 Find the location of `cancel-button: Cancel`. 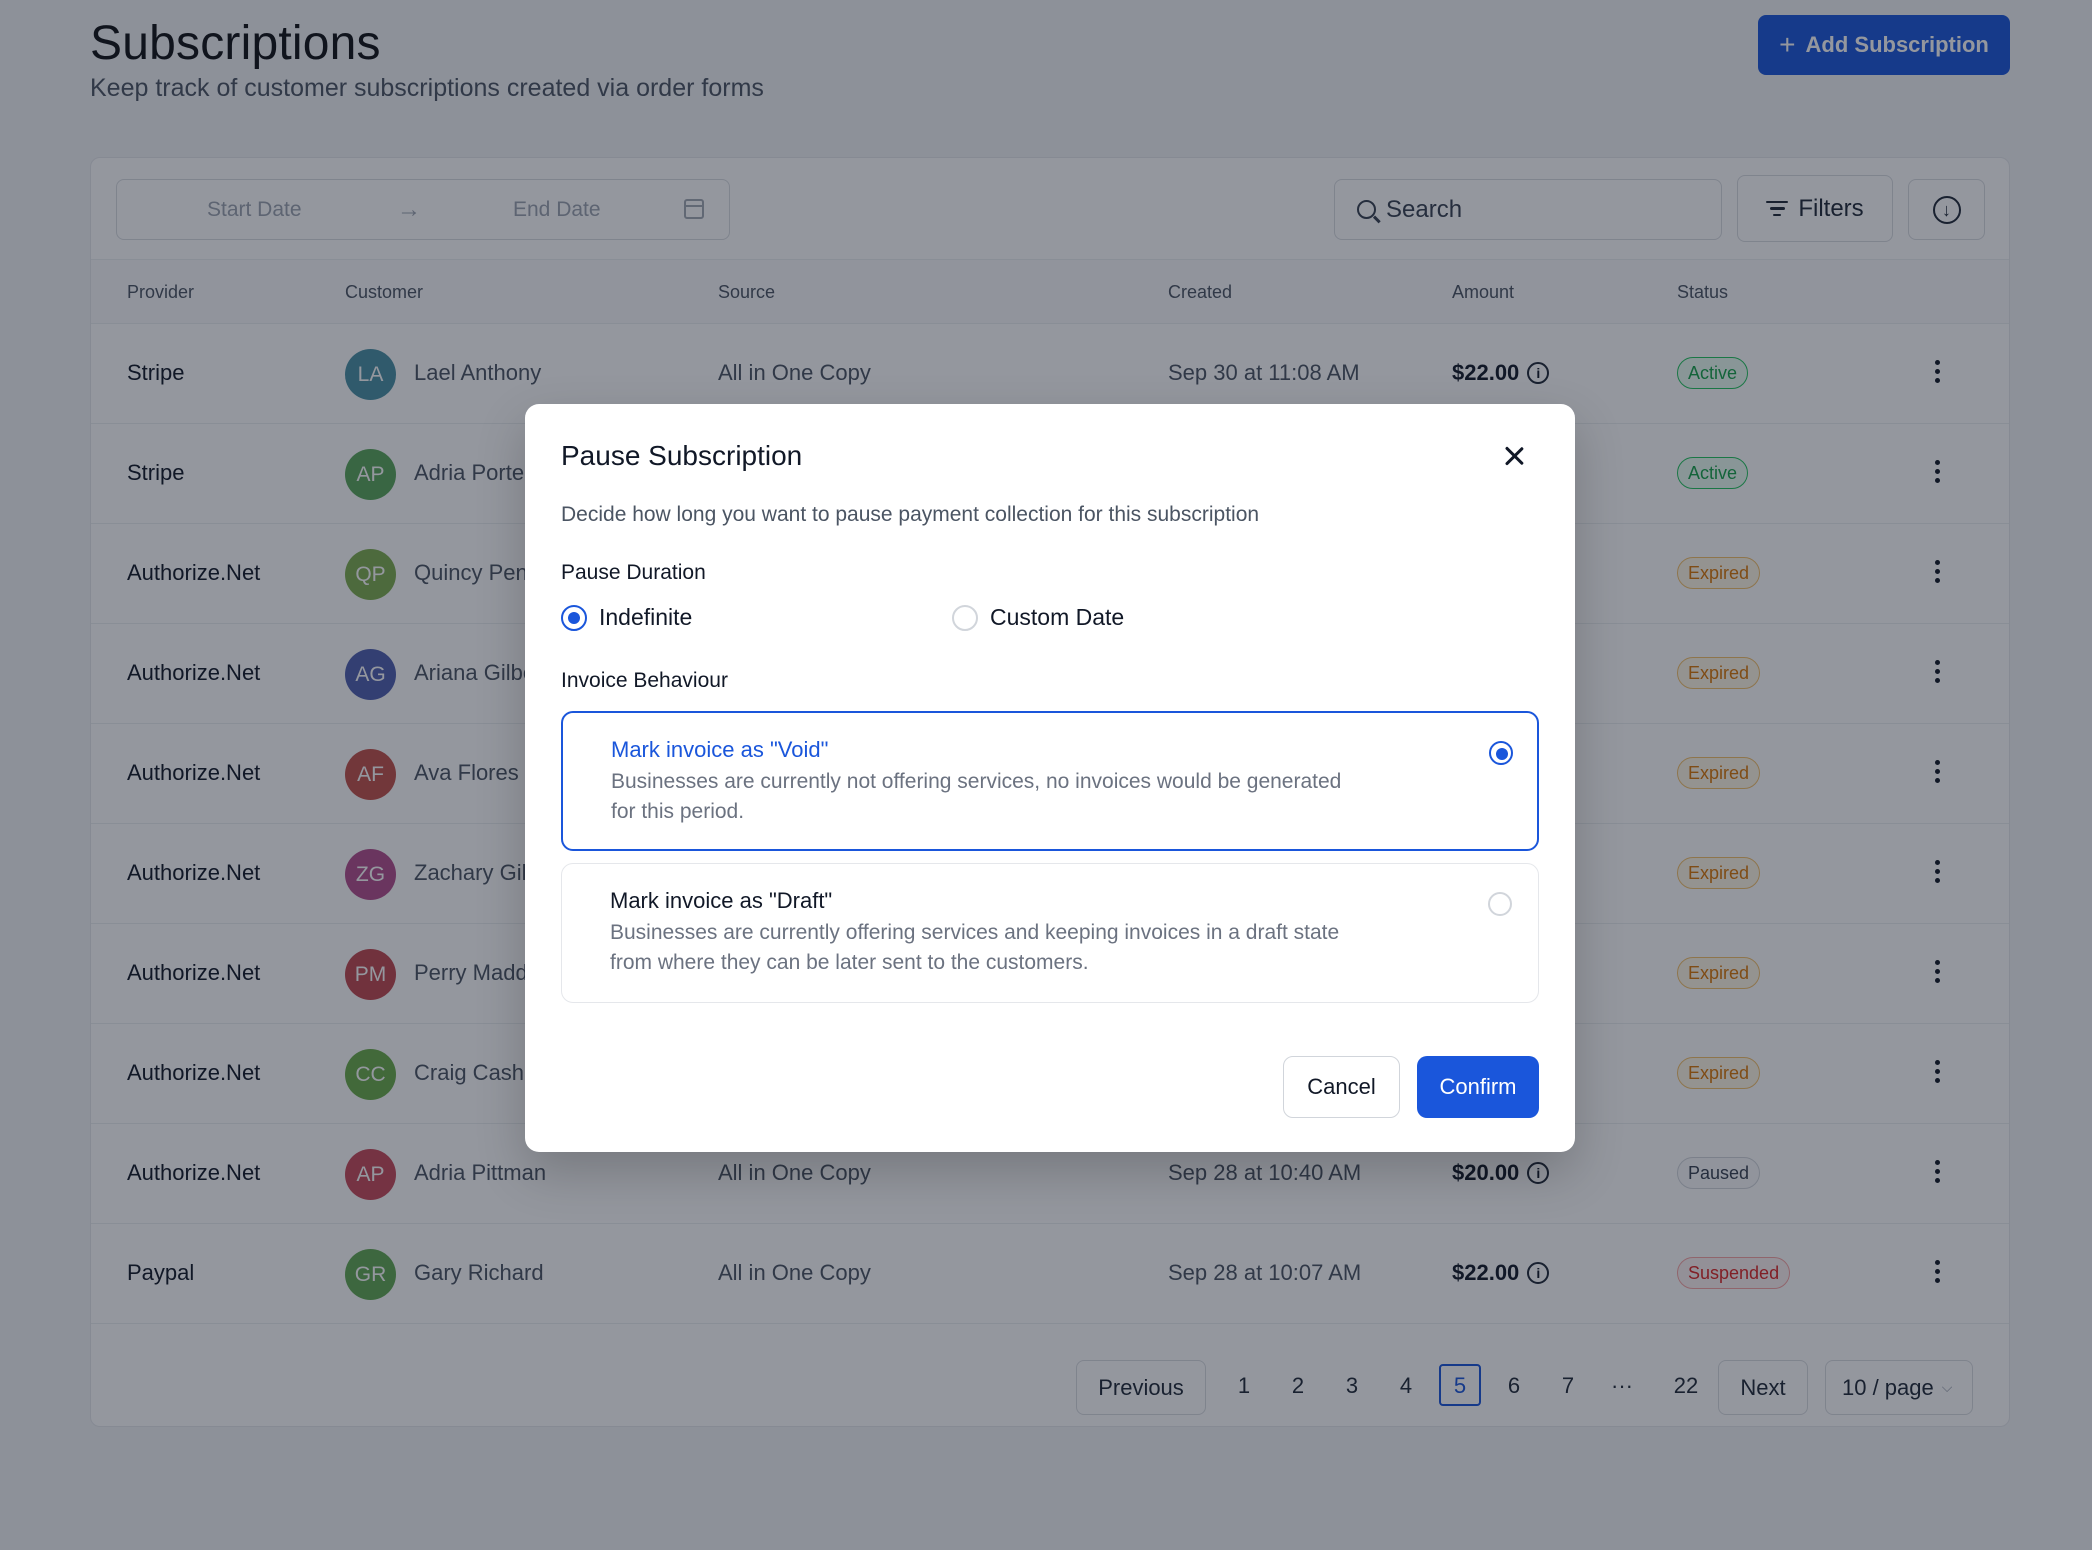

cancel-button: Cancel is located at coordinates (1341, 1087).